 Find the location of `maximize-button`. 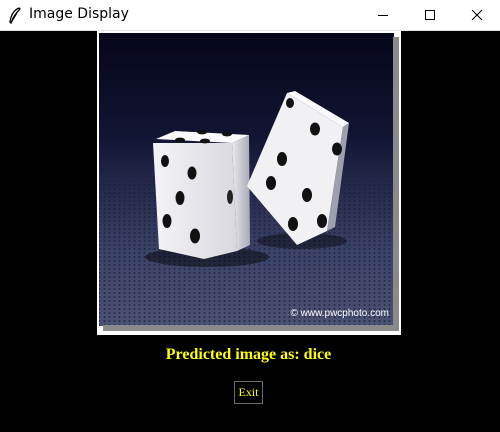

maximize-button is located at coordinates (430, 15).